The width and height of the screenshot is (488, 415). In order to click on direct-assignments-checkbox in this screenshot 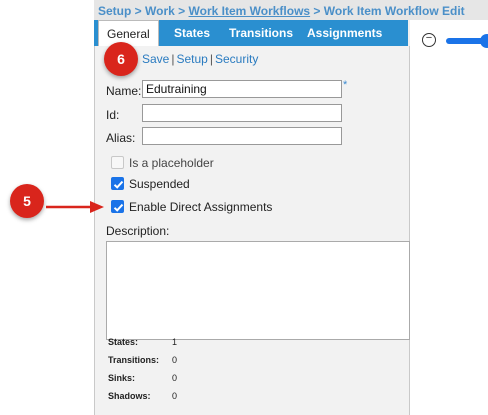, I will do `click(117, 206)`.